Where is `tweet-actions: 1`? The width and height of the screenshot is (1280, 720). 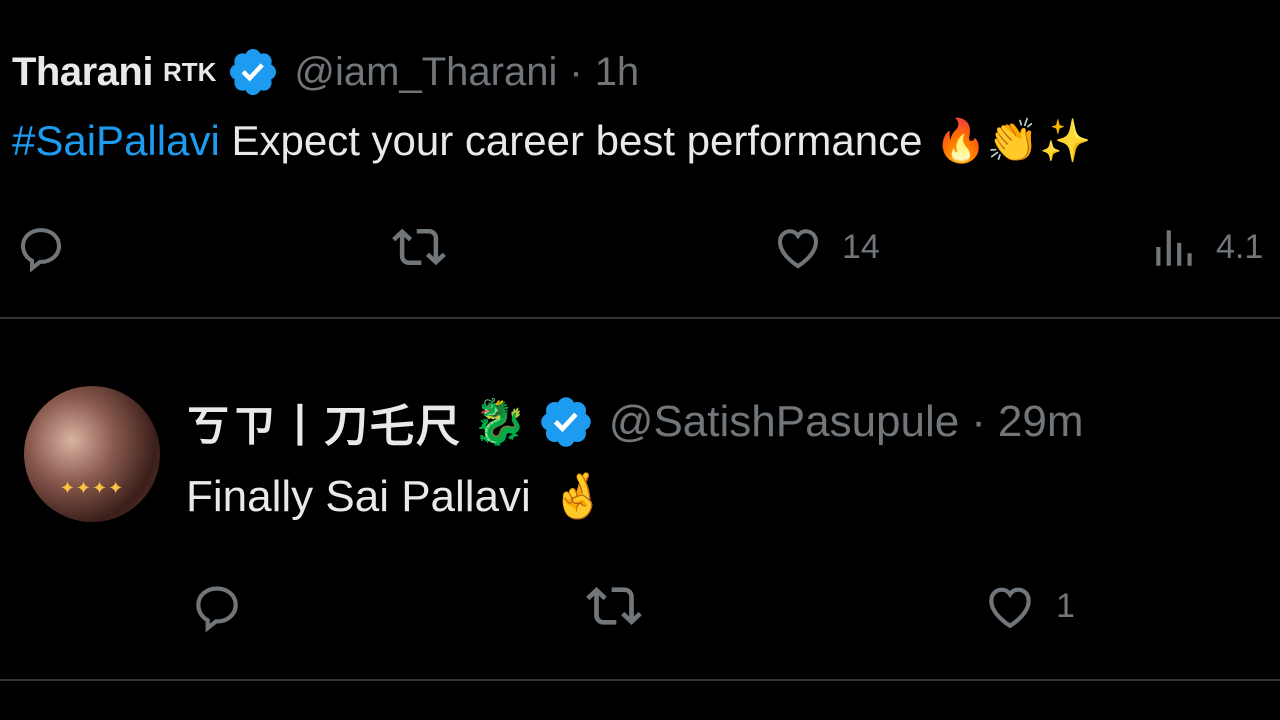
tweet-actions: 1 is located at coordinates (640, 605).